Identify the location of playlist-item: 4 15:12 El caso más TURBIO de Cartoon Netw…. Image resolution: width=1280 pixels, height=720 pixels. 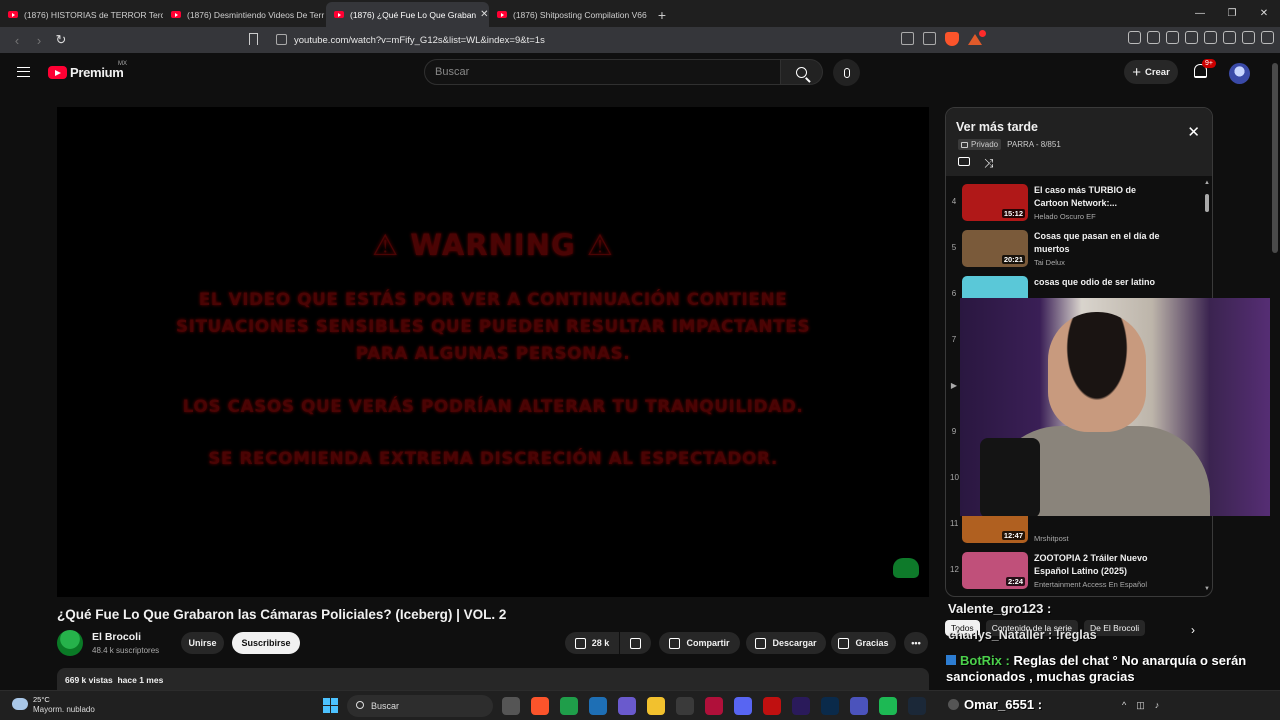
(1079, 203).